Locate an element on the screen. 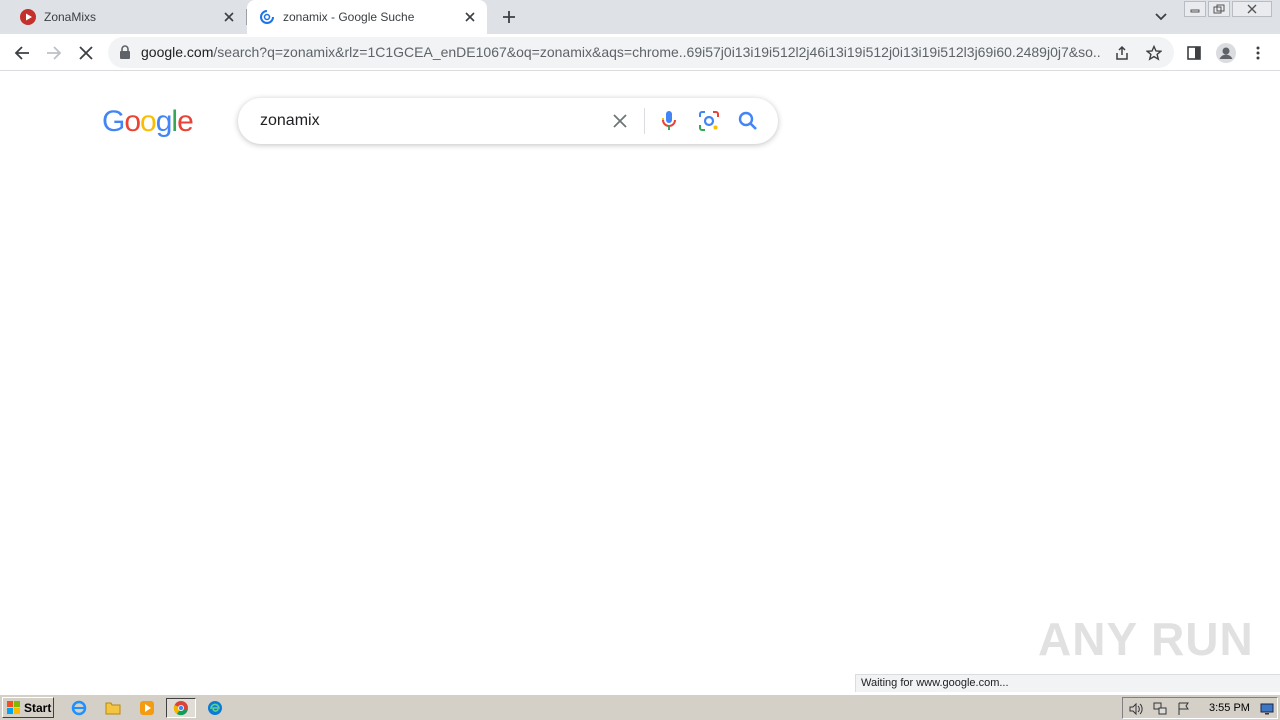 The image size is (1280, 720). action-center-tray-button is located at coordinates (1184, 709).